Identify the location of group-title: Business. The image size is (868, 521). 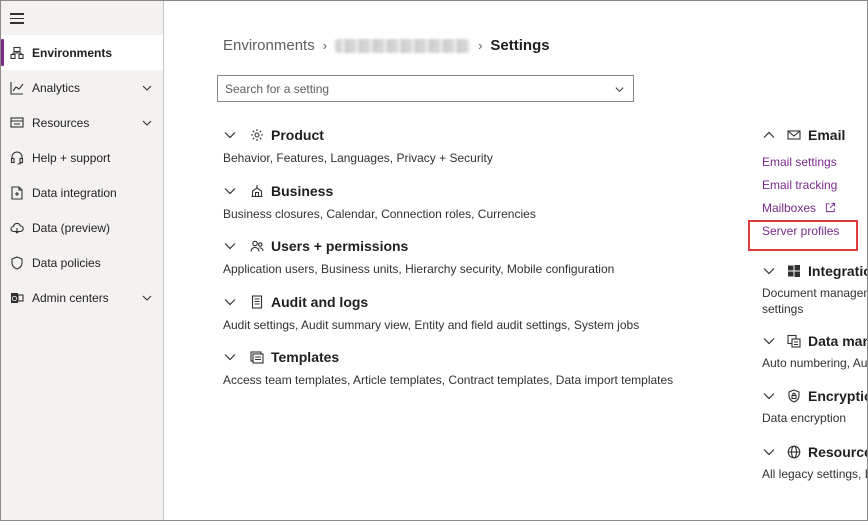
(302, 191).